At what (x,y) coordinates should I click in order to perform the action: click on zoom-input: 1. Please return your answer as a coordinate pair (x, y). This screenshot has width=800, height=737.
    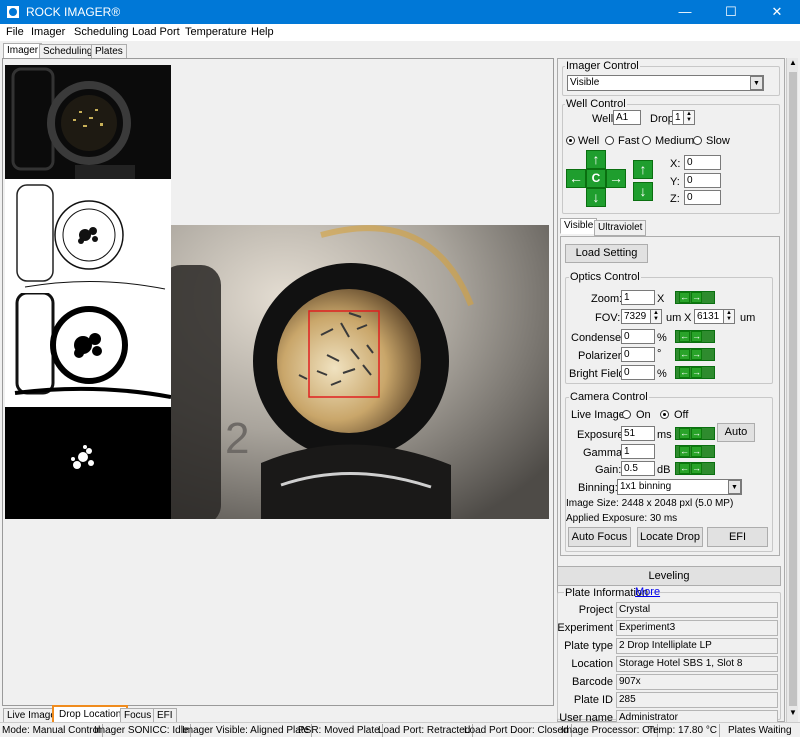
    Looking at the image, I should click on (638, 297).